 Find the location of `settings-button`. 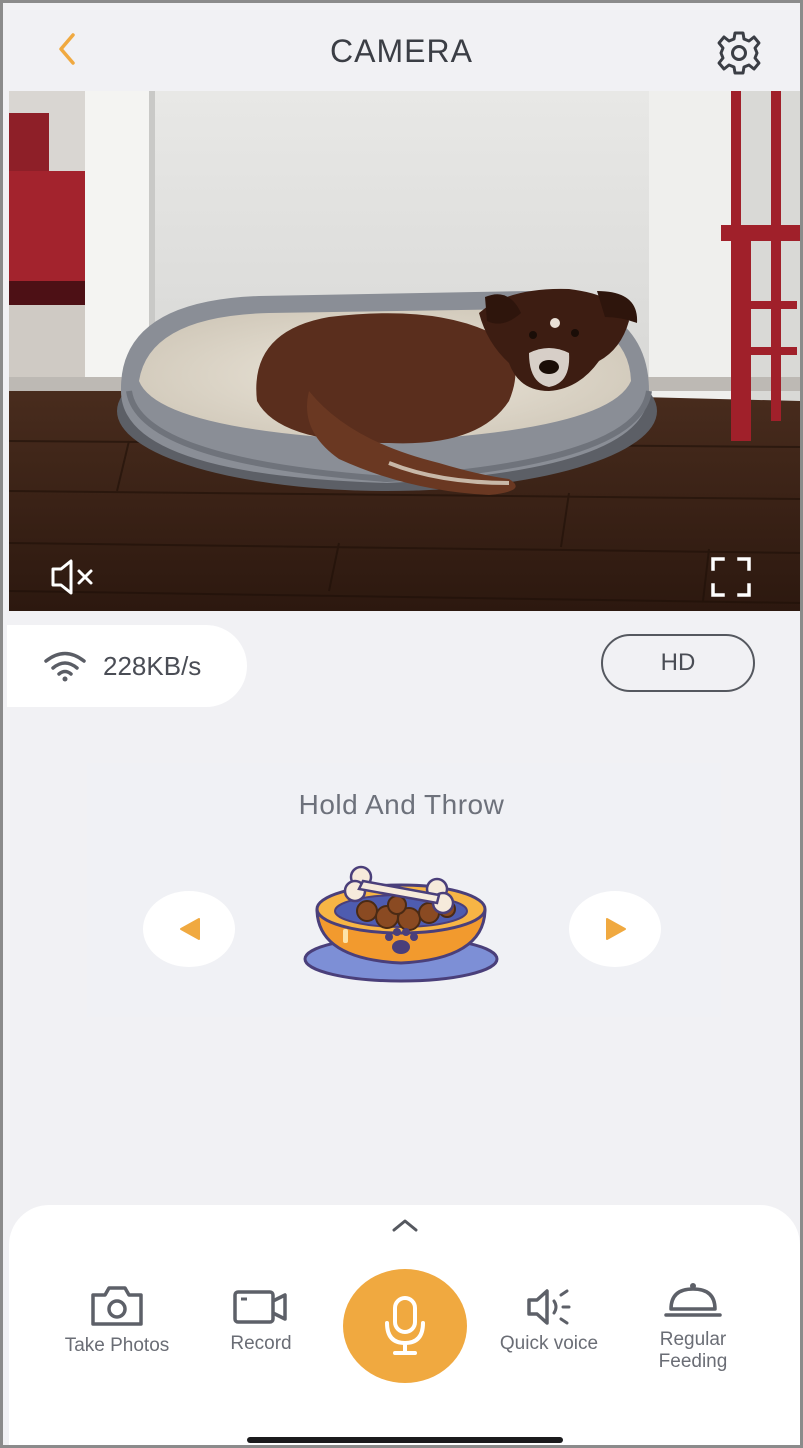

settings-button is located at coordinates (739, 53).